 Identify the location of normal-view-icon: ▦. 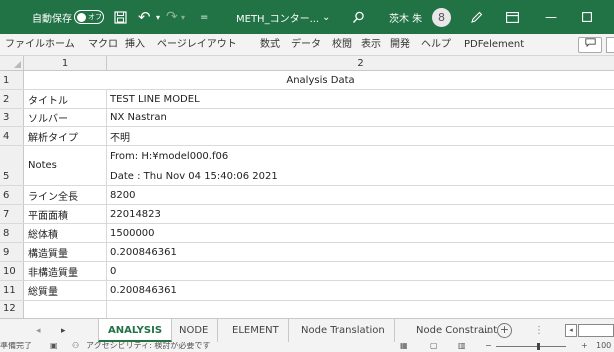
(404, 347).